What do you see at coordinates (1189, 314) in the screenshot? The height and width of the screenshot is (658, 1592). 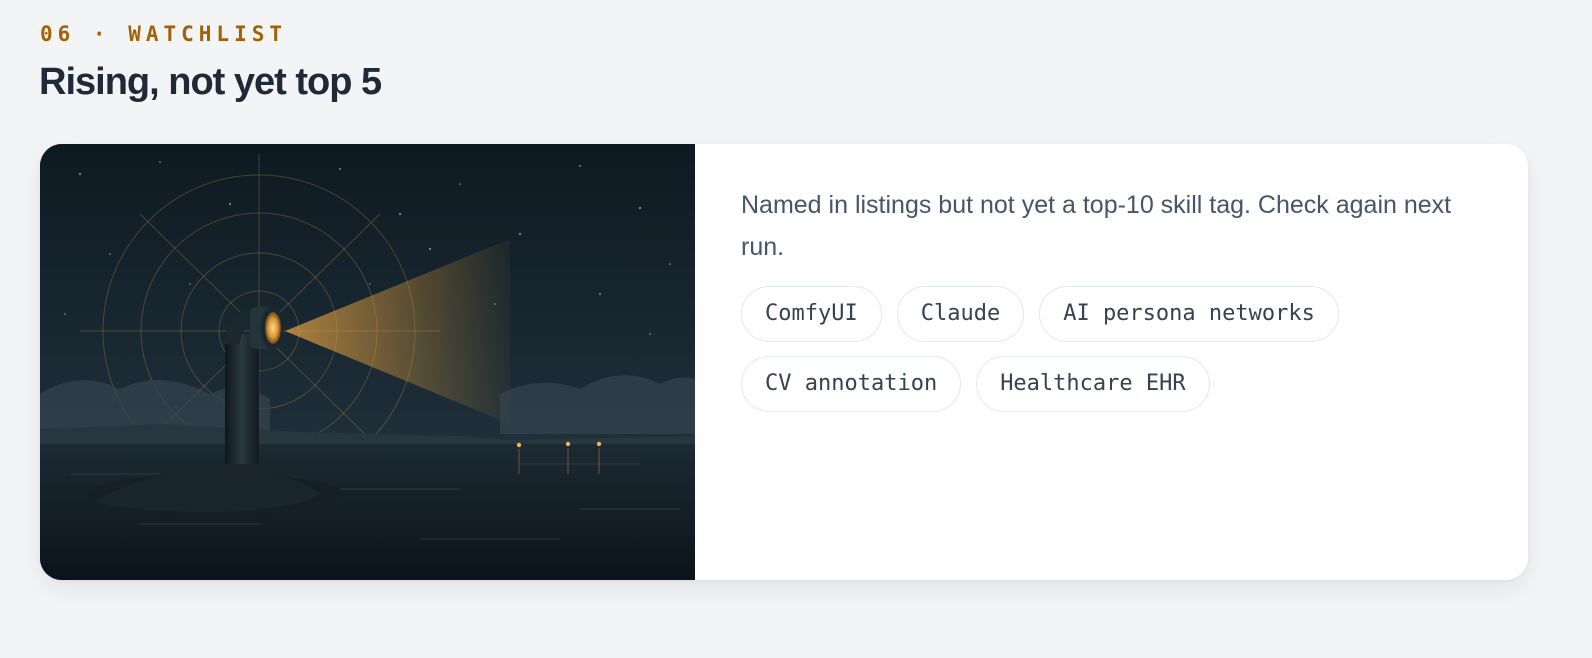 I see `tag-ai-persona-networks: AI persona networks` at bounding box center [1189, 314].